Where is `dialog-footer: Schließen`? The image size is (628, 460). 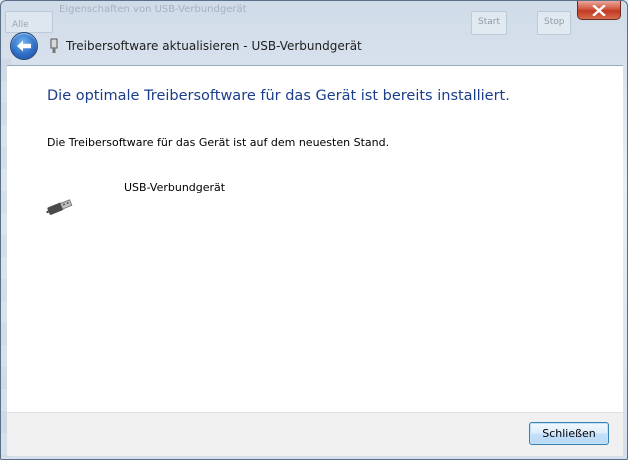
dialog-footer: Schließen is located at coordinates (315, 434).